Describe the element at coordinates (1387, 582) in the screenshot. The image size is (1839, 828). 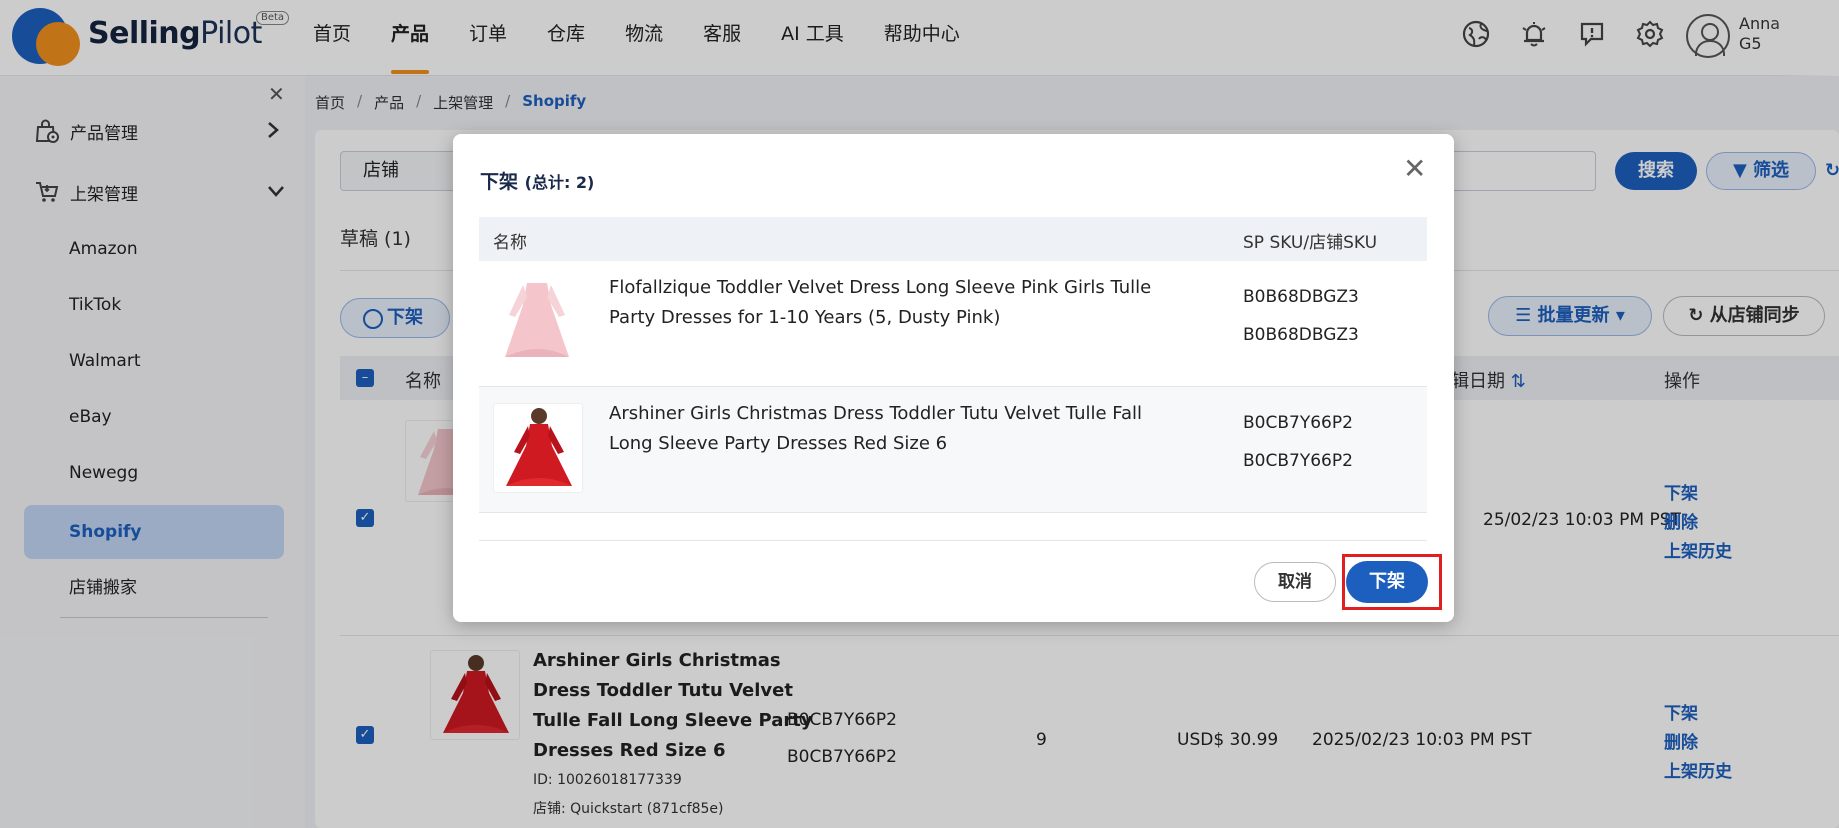
I see `confirm-delist-button: 下架` at that location.